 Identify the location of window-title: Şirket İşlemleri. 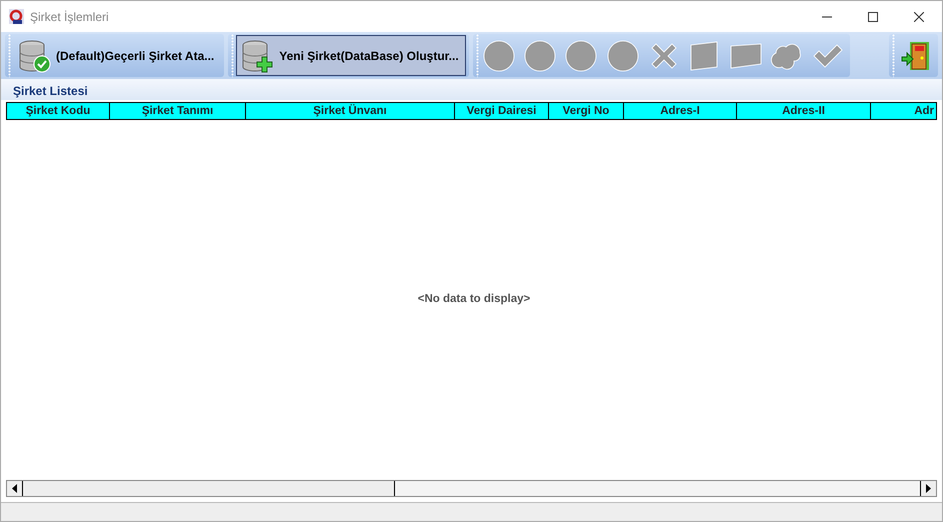
(69, 17).